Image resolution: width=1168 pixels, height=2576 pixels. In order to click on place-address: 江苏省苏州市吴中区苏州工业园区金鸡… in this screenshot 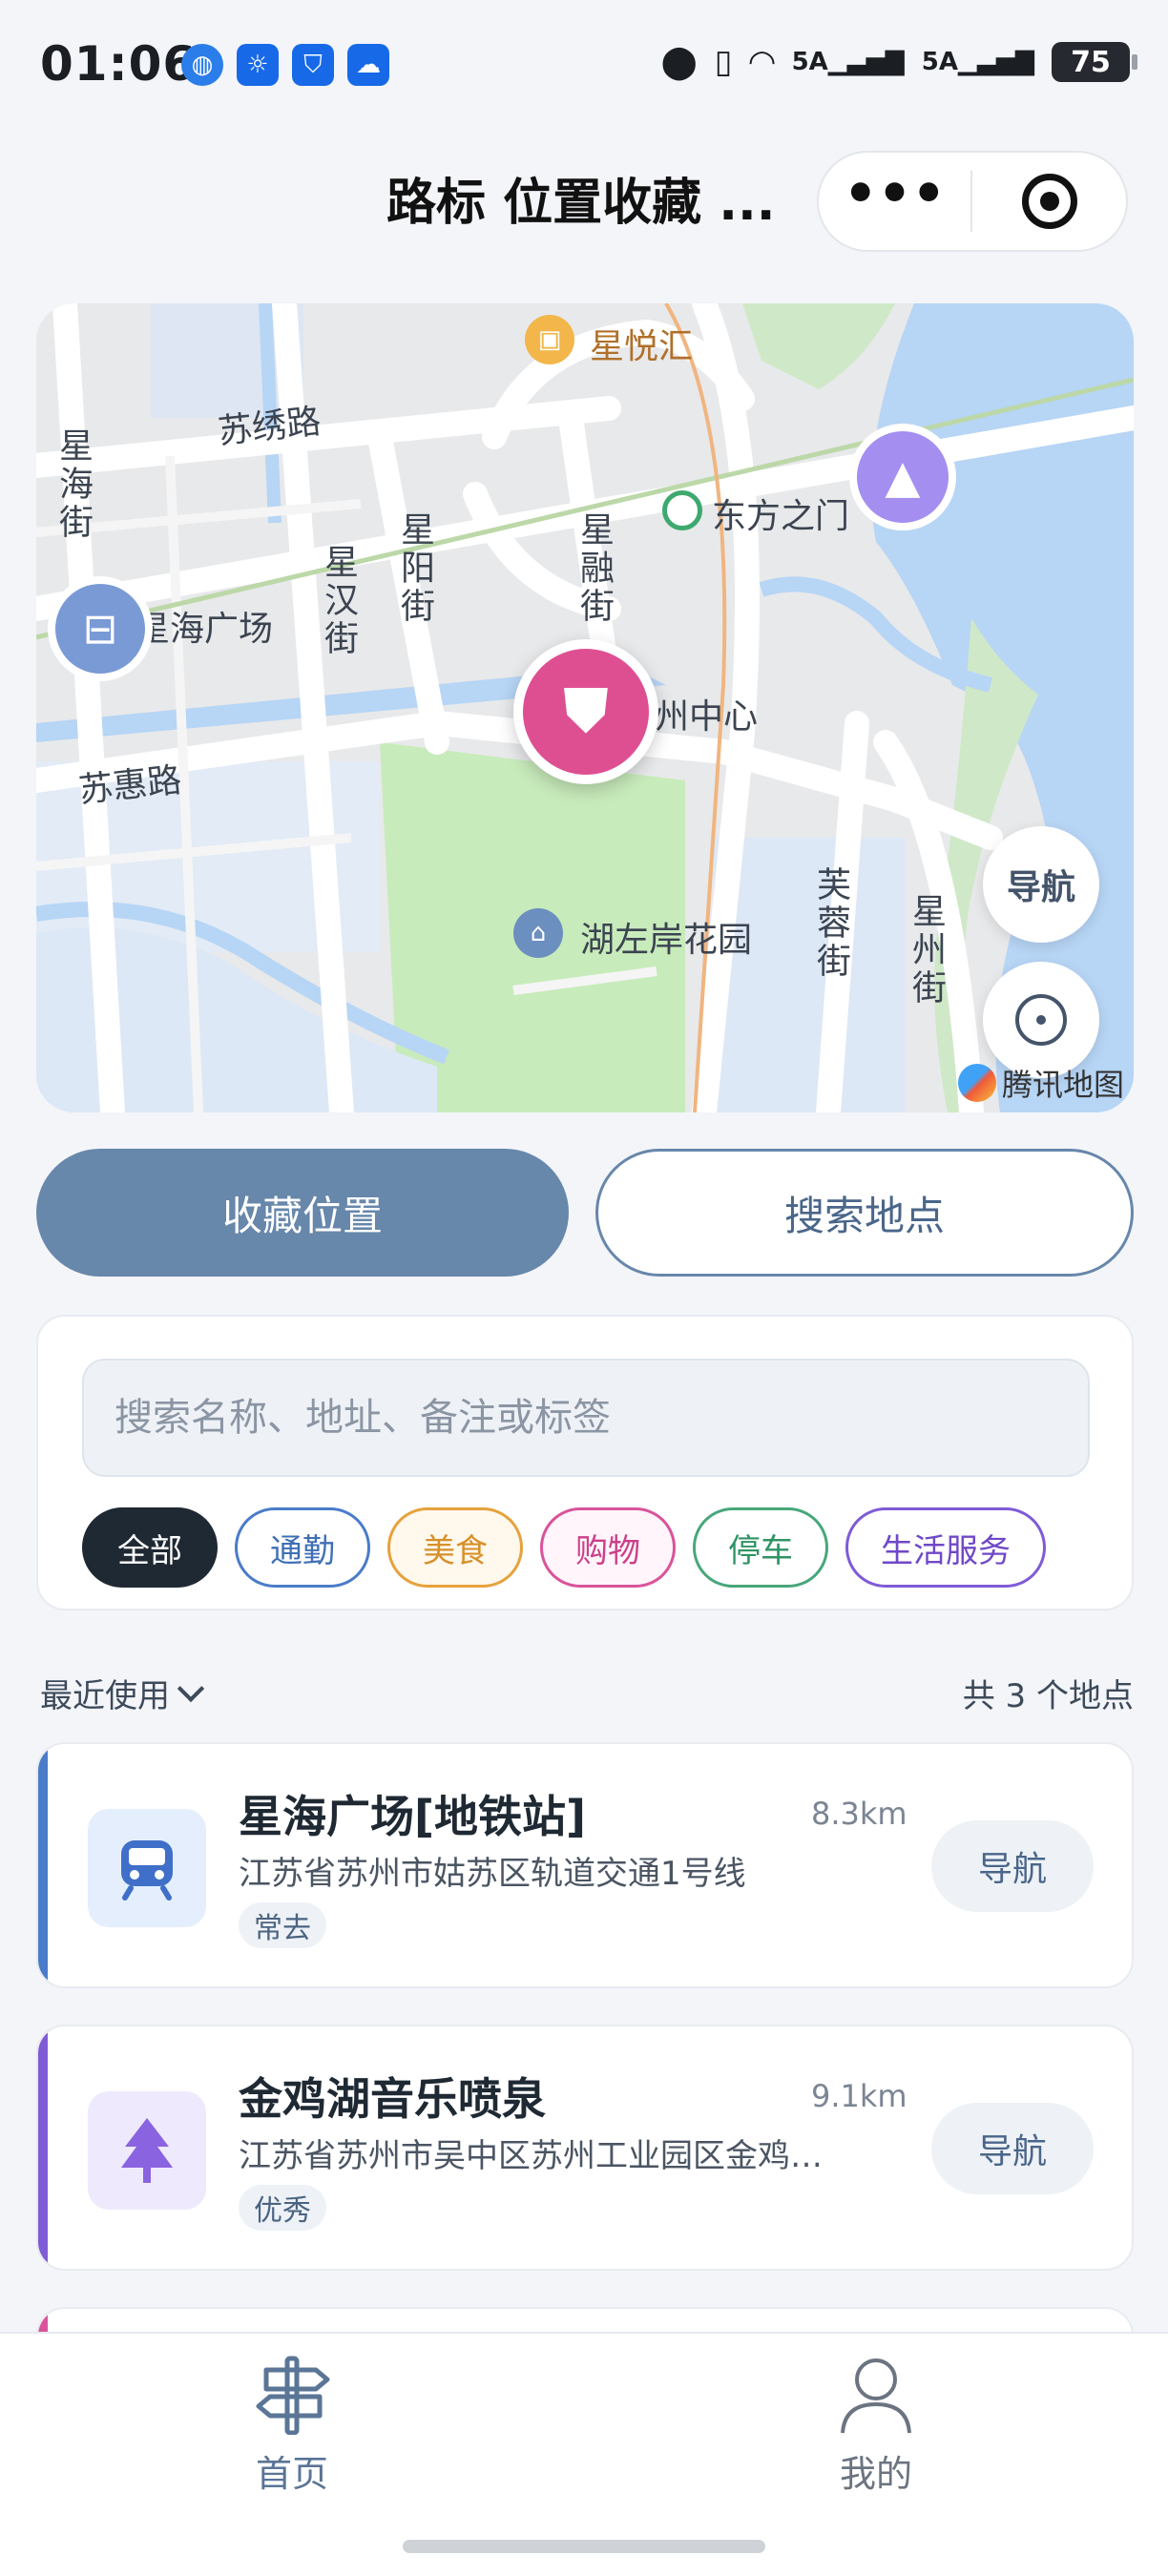, I will do `click(531, 2156)`.